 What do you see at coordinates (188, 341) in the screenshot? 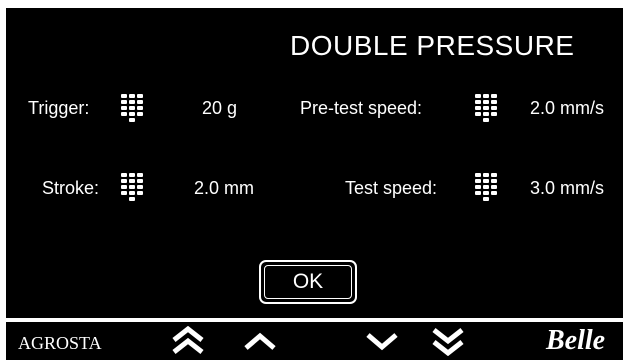
I see `double-chevron-up-icon` at bounding box center [188, 341].